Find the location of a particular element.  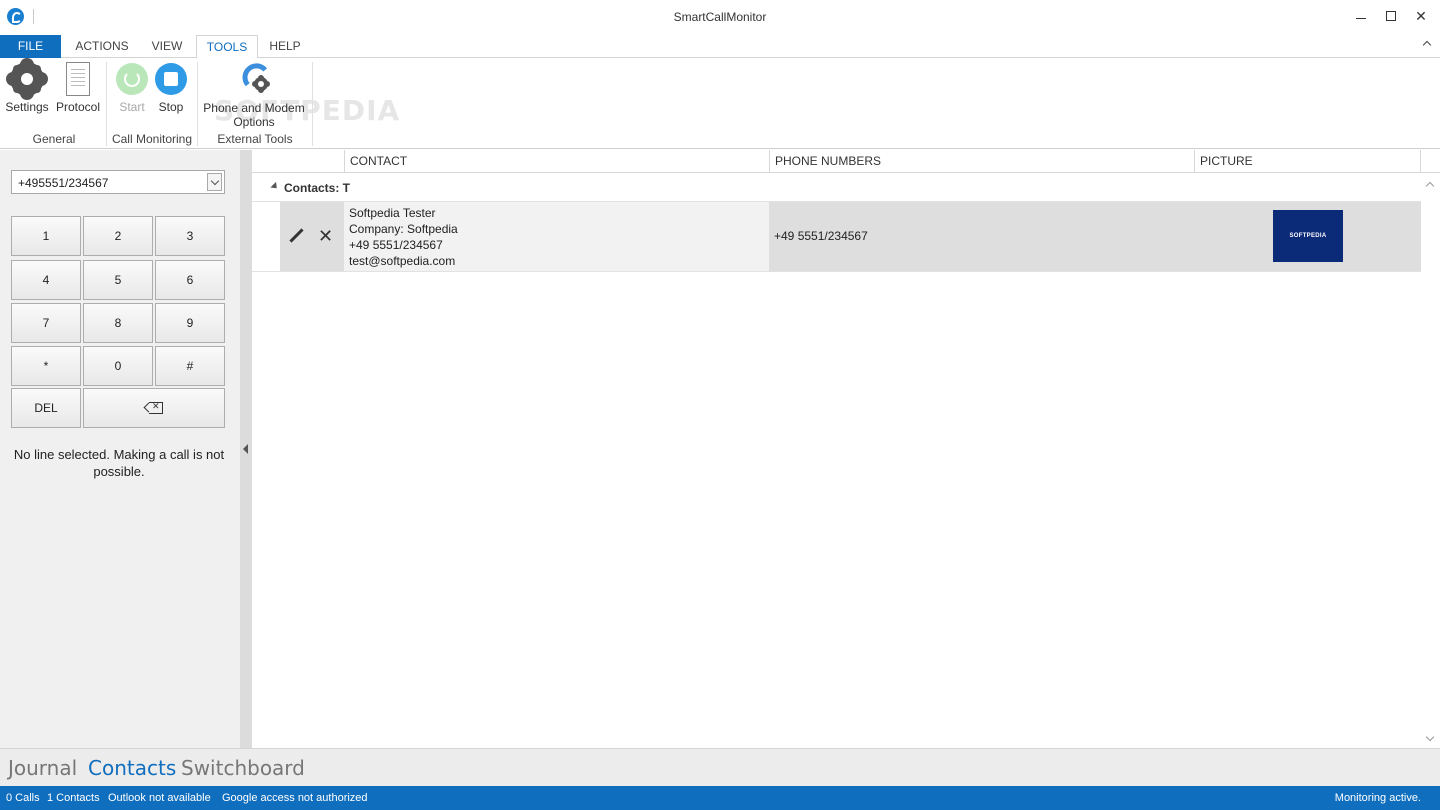

tab-help: HELP is located at coordinates (285, 46).